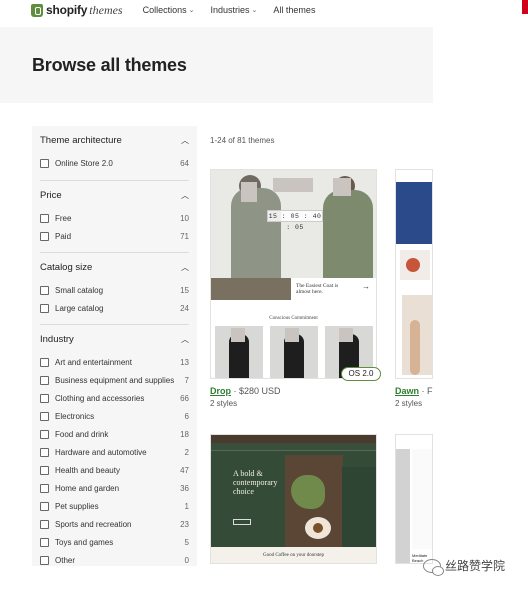 This screenshot has height=592, width=528. What do you see at coordinates (184, 524) in the screenshot?
I see `filter-option-count: 23` at bounding box center [184, 524].